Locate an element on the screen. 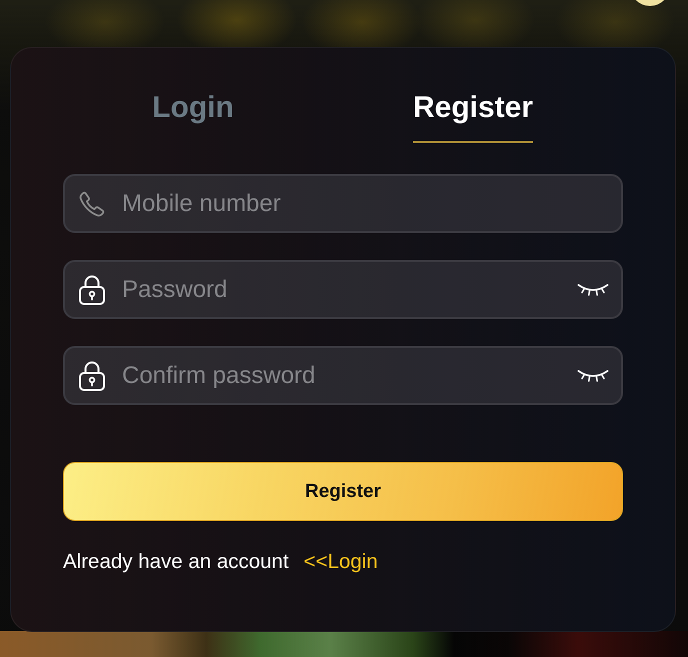  tab: Login is located at coordinates (193, 116).